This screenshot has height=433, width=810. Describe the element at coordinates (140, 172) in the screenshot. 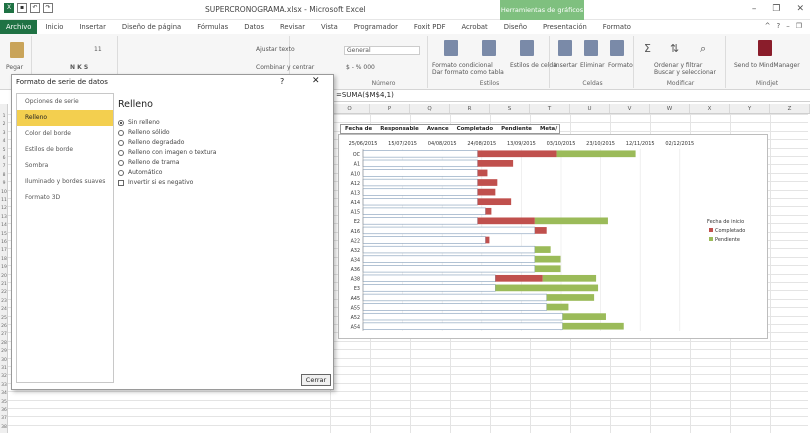

I see `fill-option-5: Automático` at that location.